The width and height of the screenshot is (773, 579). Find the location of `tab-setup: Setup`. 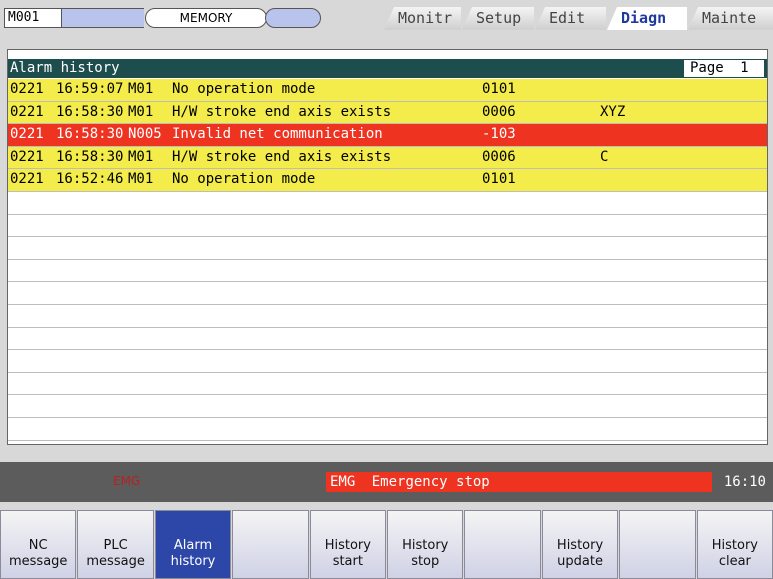

tab-setup: Setup is located at coordinates (498, 18).